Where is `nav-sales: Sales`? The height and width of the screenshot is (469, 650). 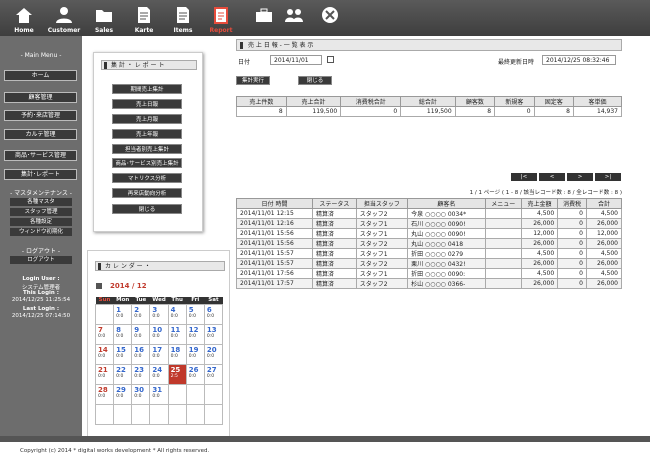 nav-sales: Sales is located at coordinates (104, 18).